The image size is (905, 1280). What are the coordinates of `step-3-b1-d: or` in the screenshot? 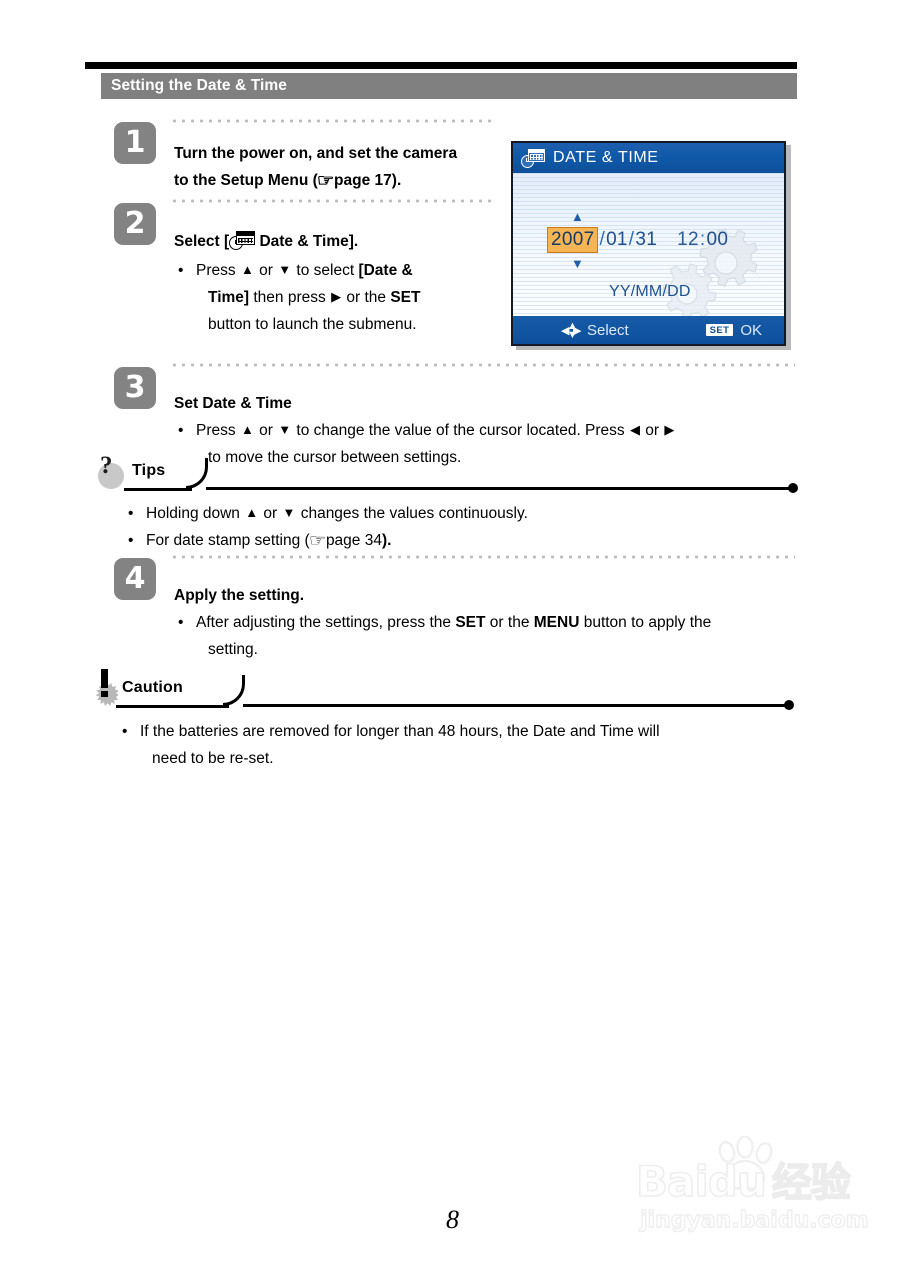 It's located at (652, 430).